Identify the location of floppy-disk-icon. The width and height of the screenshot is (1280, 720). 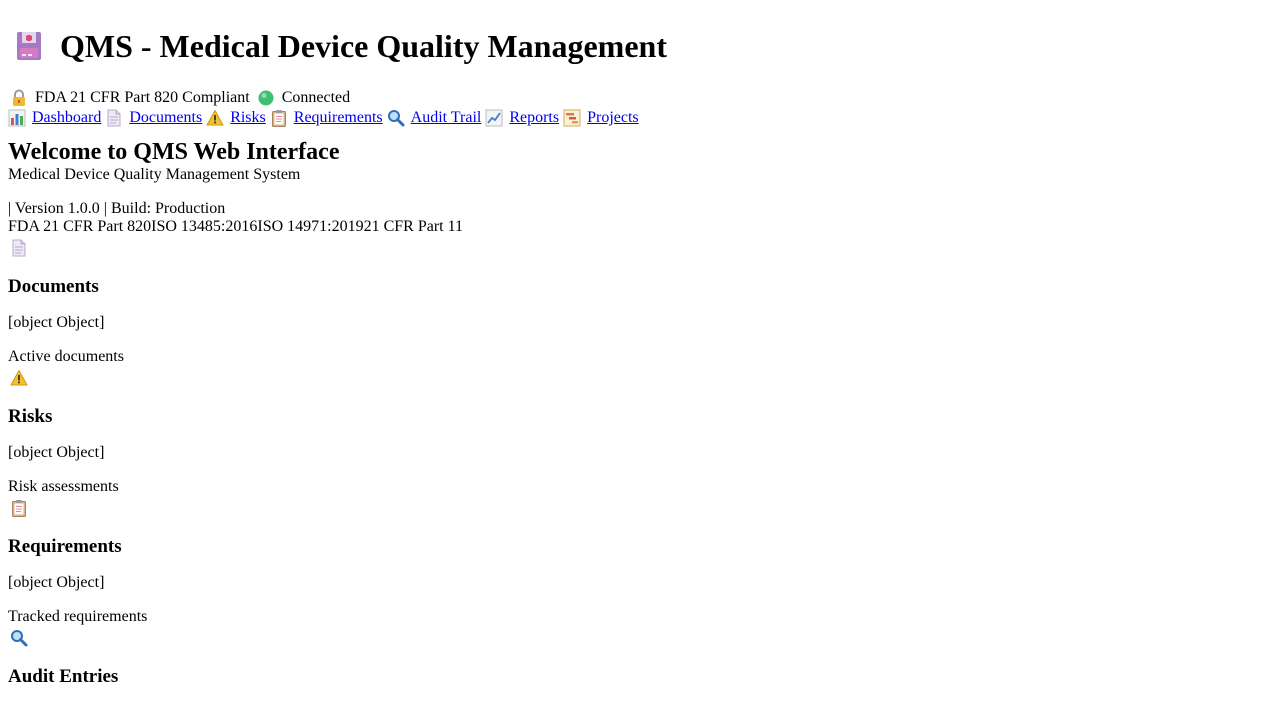
(30, 46).